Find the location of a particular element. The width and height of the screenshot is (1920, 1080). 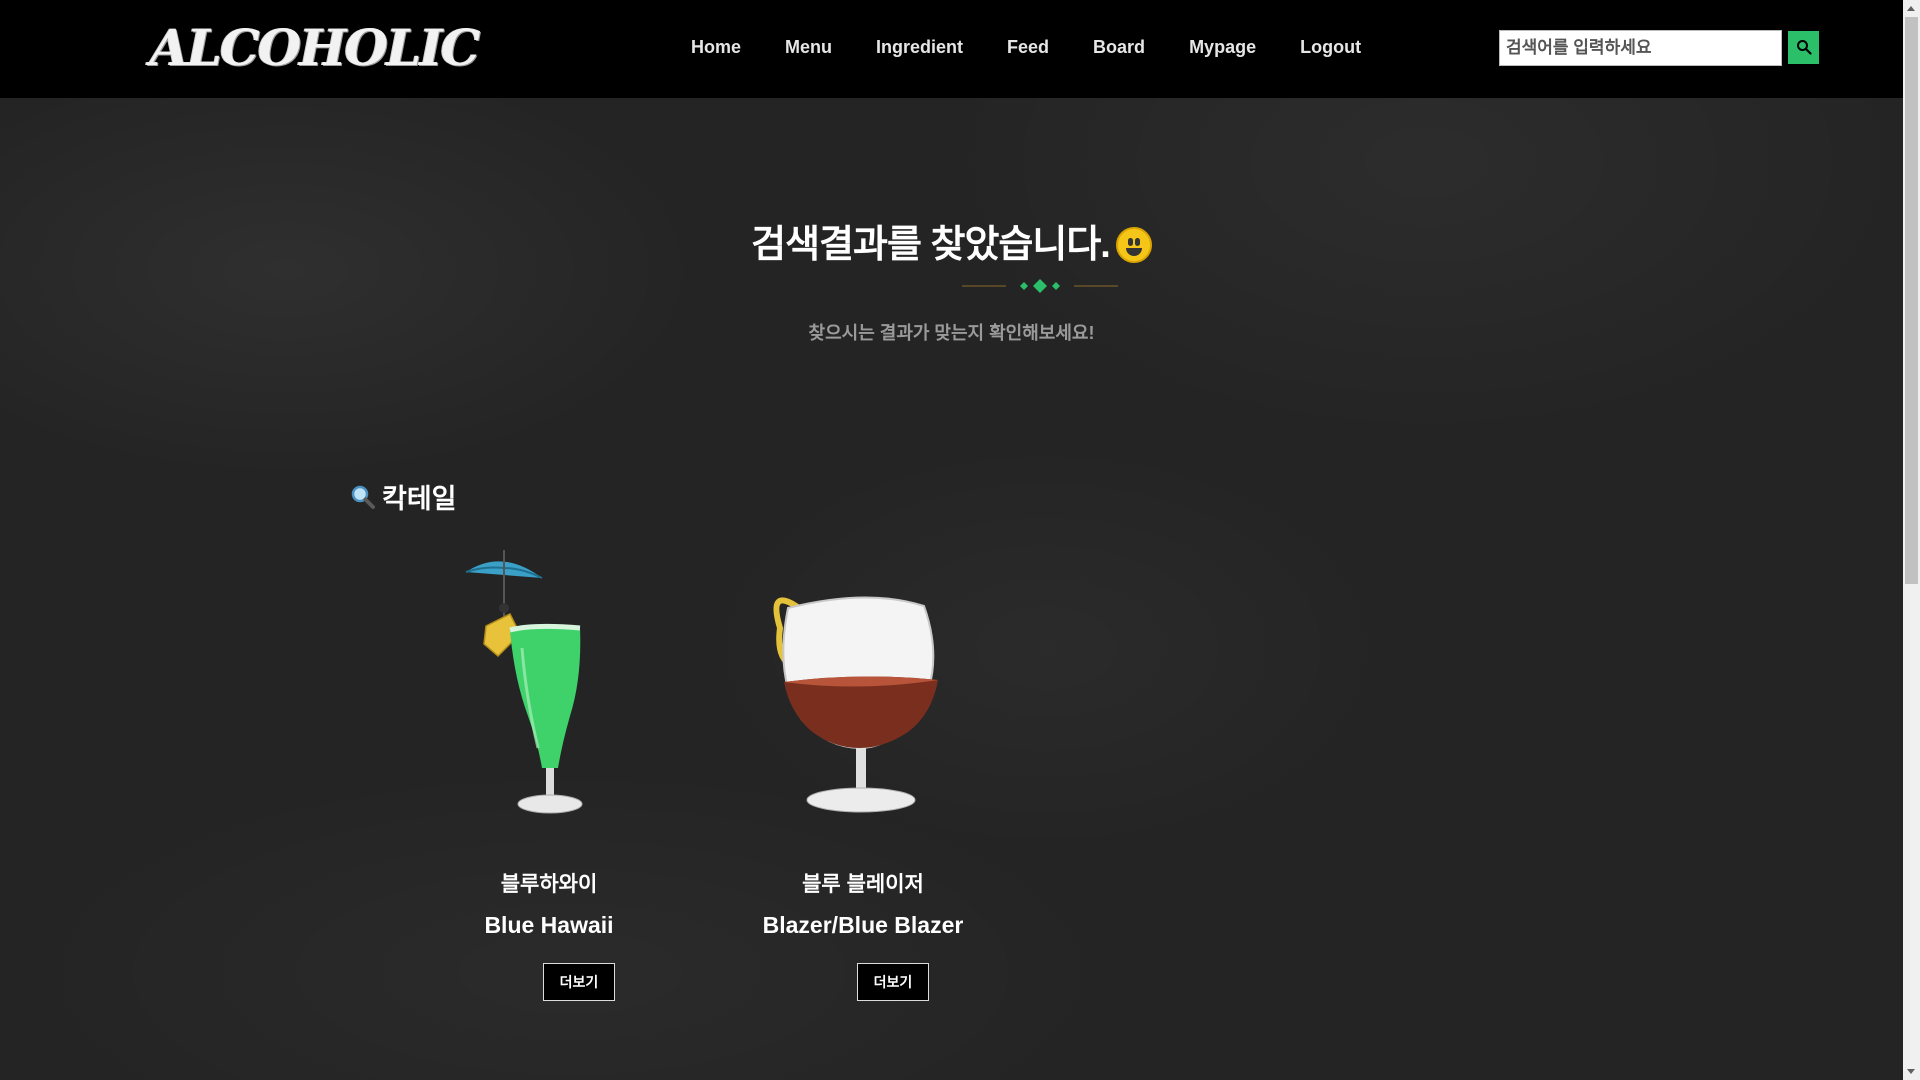

nav-home: Home is located at coordinates (716, 47).